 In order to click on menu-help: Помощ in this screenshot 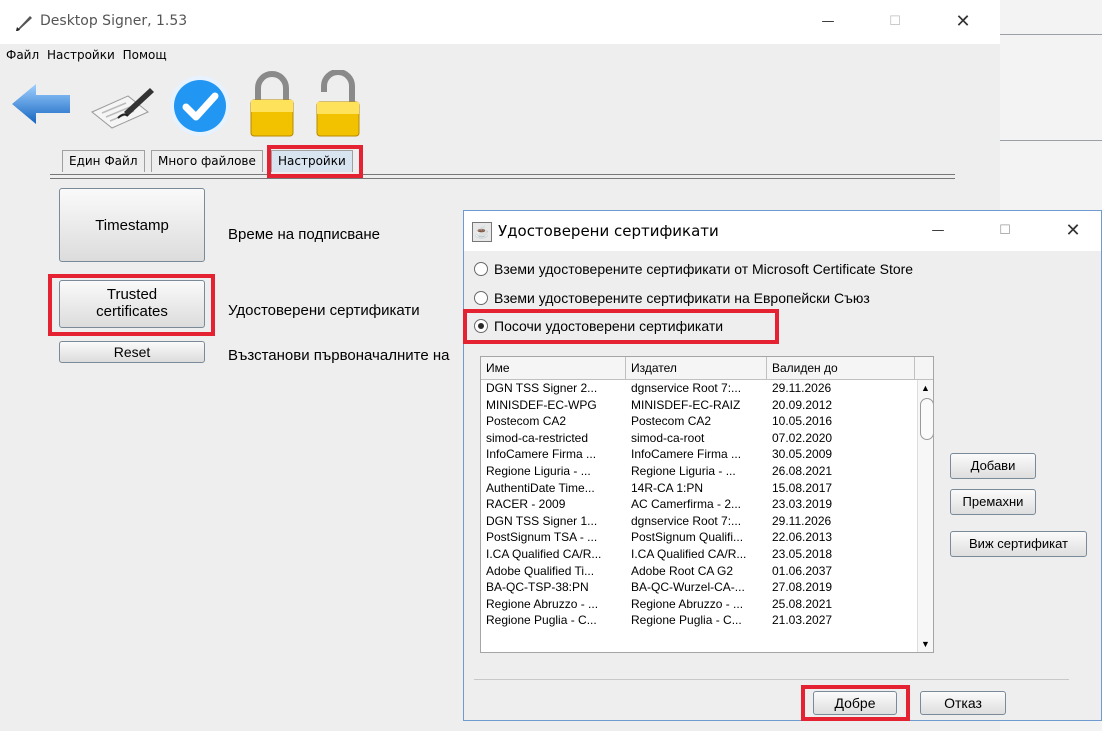, I will do `click(145, 55)`.